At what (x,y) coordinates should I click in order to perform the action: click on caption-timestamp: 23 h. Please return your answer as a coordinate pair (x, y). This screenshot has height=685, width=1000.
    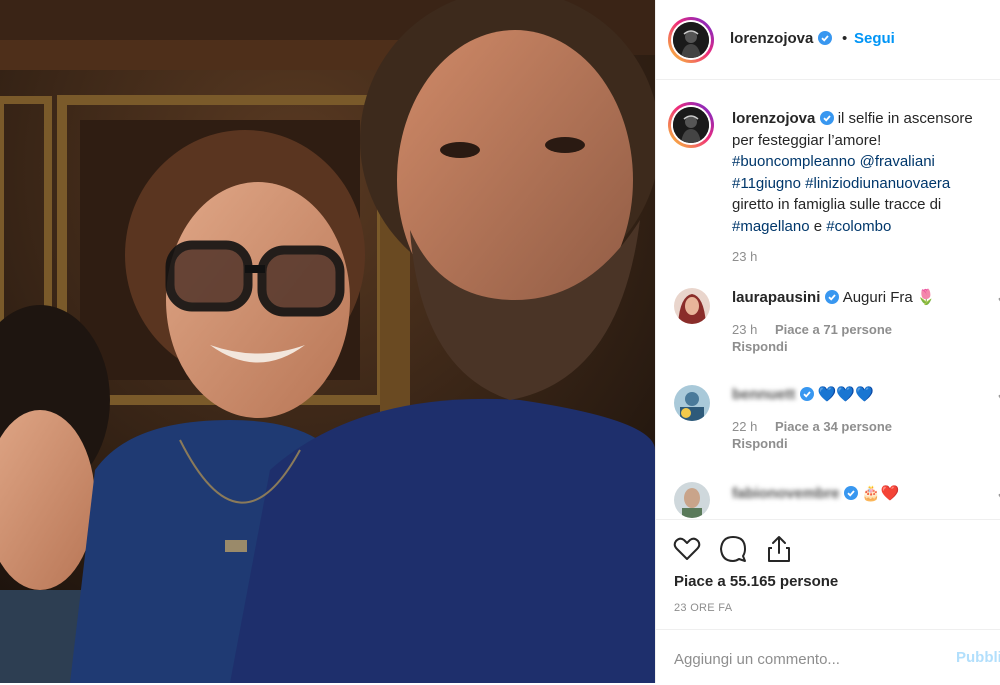
    Looking at the image, I should click on (744, 256).